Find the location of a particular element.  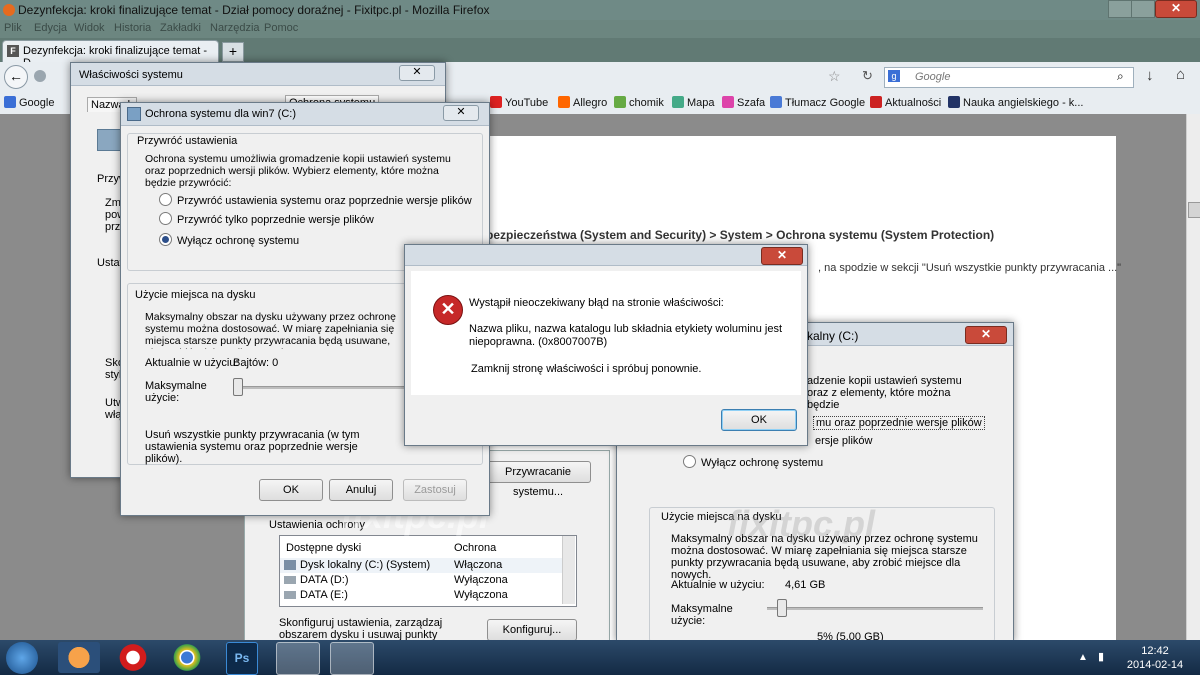

system-taskbar-icon is located at coordinates (352, 658).